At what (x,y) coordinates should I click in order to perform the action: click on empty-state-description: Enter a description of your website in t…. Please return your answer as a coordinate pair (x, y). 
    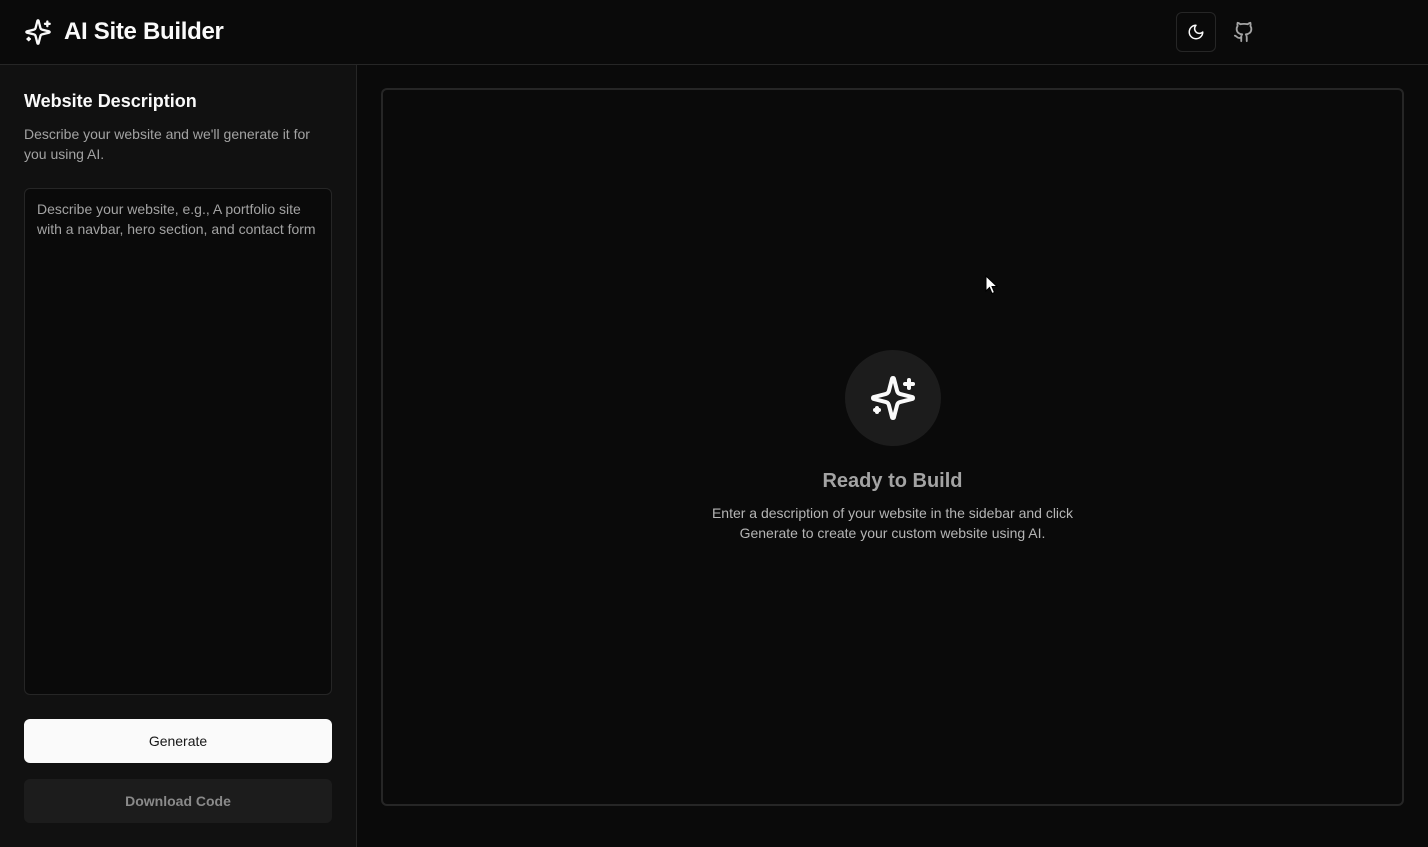
    Looking at the image, I should click on (892, 523).